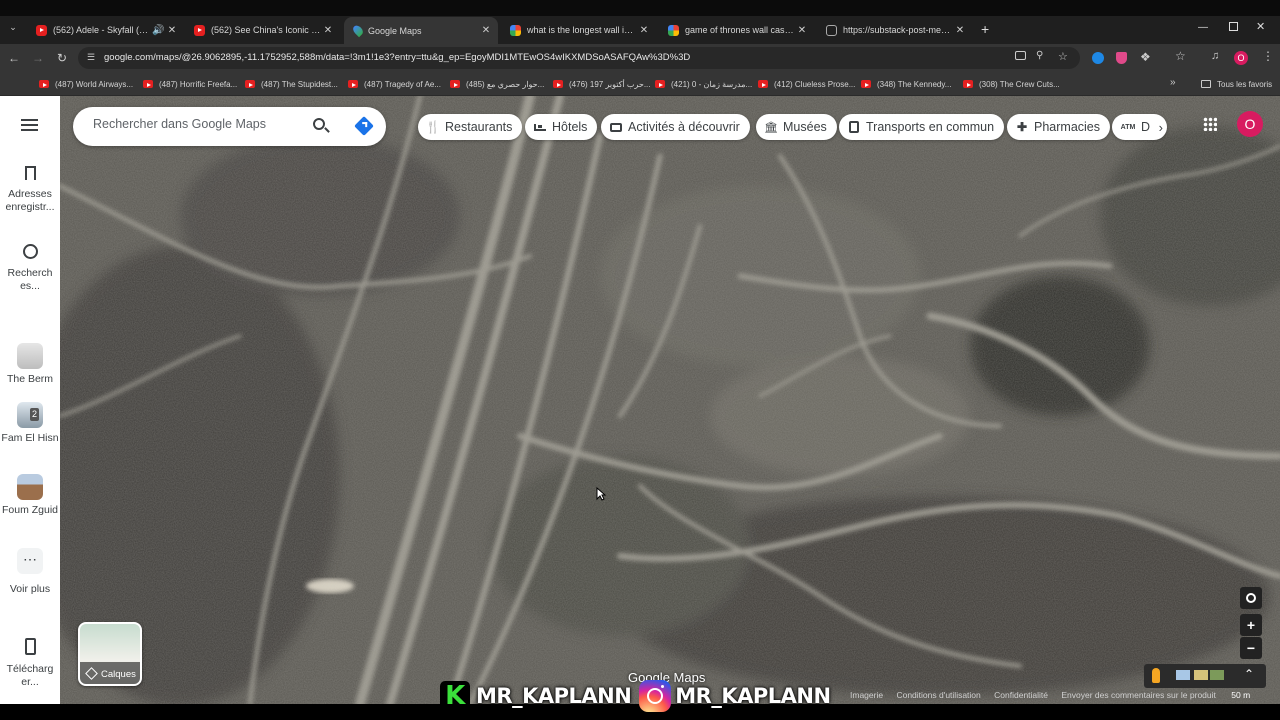 This screenshot has width=1280, height=720. I want to click on profile-avatar: O, so click(1241, 58).